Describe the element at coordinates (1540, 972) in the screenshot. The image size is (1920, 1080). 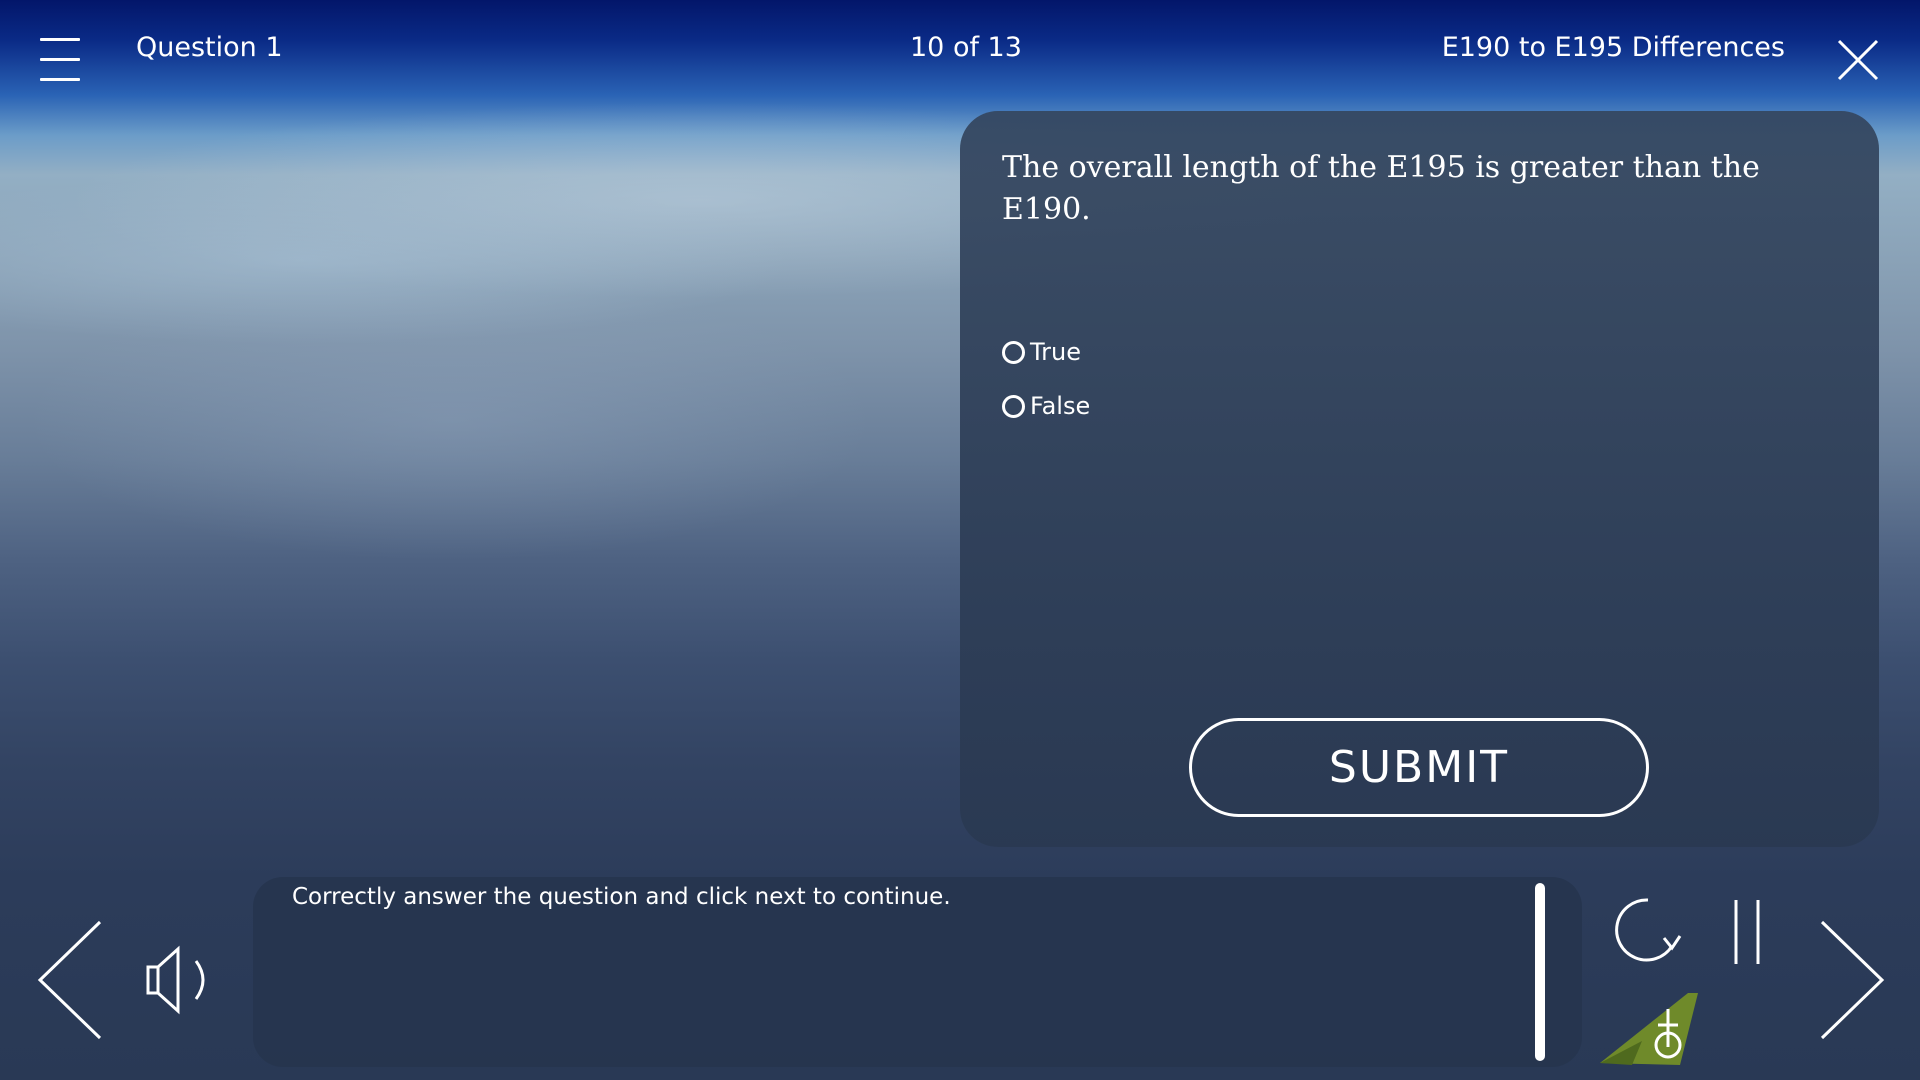
I see `transcript-scrollbar` at that location.